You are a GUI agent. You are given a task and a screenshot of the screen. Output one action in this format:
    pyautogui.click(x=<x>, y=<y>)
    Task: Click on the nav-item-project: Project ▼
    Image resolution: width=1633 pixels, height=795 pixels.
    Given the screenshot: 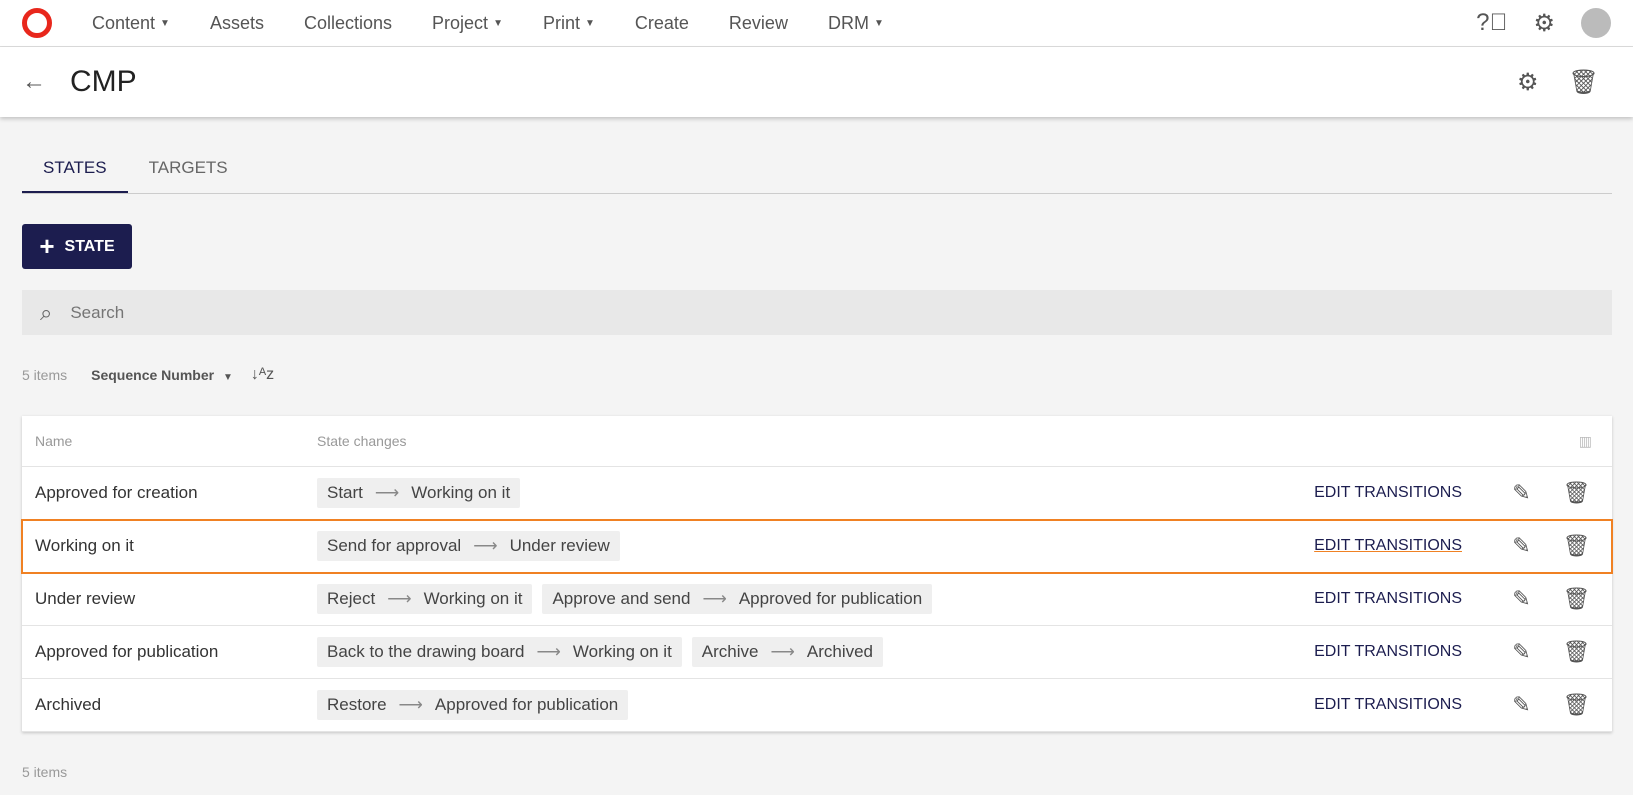 What is the action you would take?
    pyautogui.click(x=467, y=23)
    